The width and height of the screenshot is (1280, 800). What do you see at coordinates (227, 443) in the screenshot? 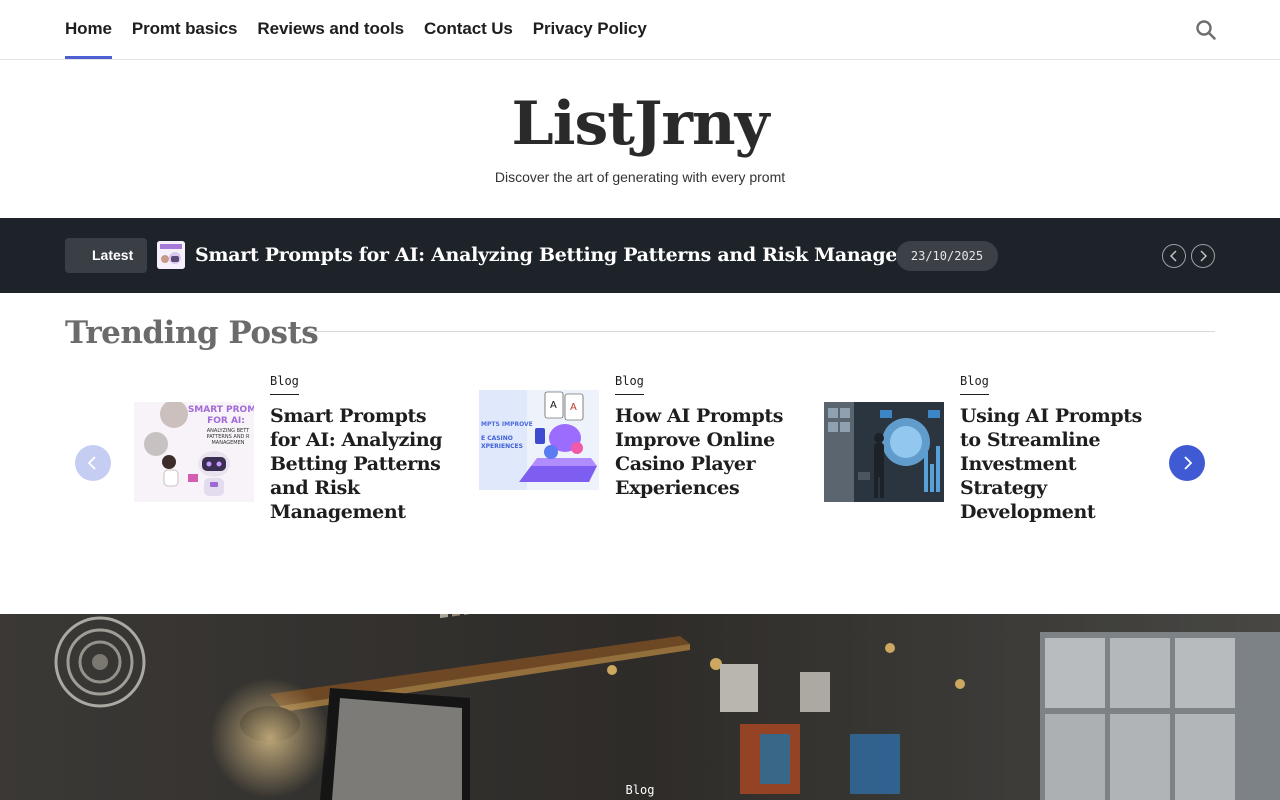
I see `svg-text: MANAGEMEN` at bounding box center [227, 443].